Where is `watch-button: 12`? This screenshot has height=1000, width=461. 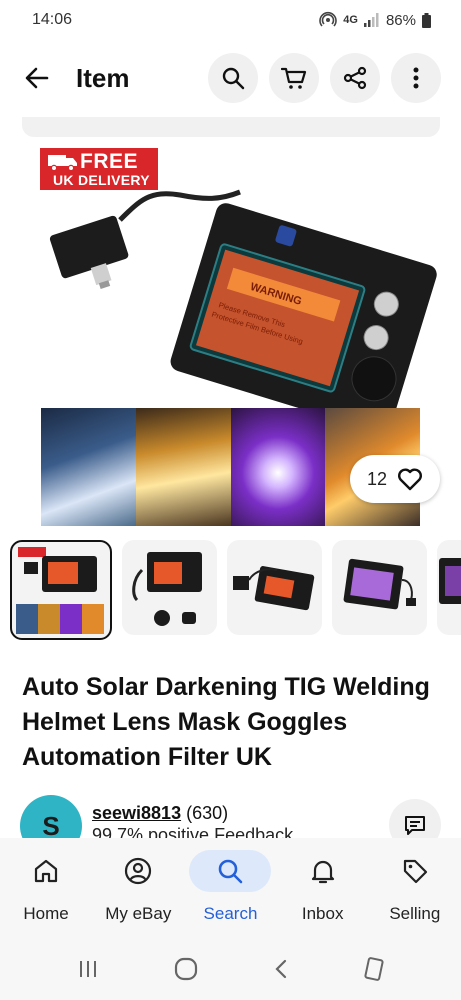
watch-button: 12 is located at coordinates (395, 479).